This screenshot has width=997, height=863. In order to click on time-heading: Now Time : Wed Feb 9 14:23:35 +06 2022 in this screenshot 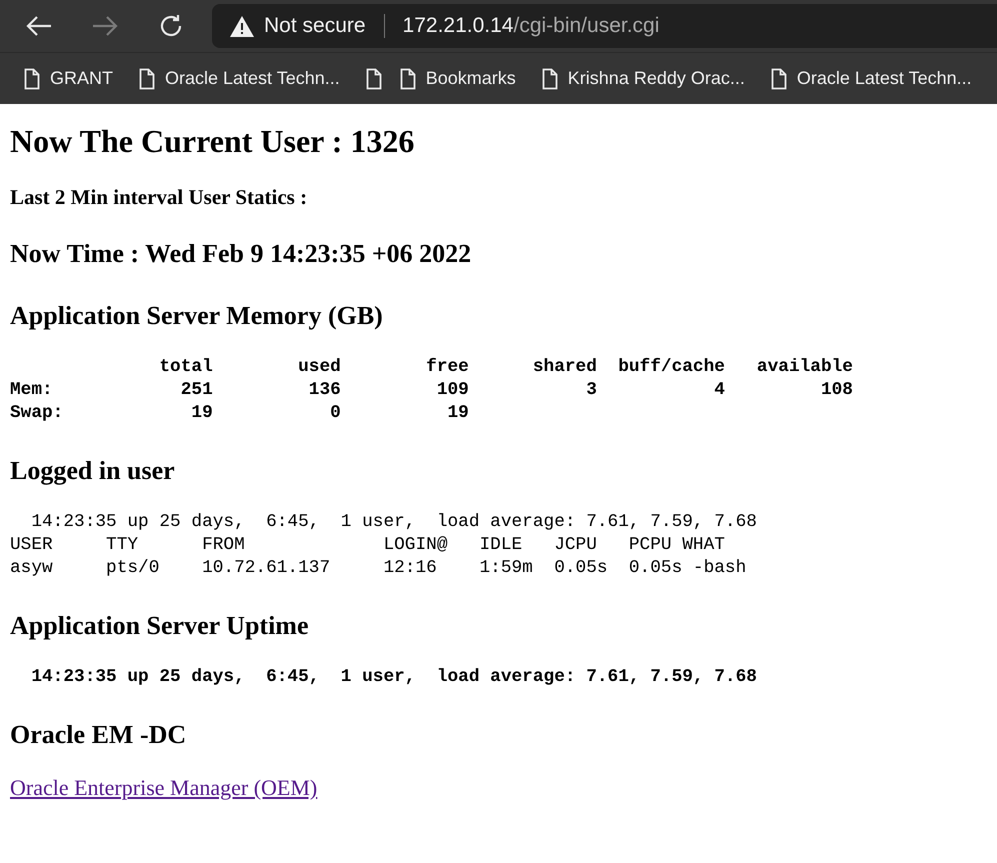, I will do `click(241, 254)`.